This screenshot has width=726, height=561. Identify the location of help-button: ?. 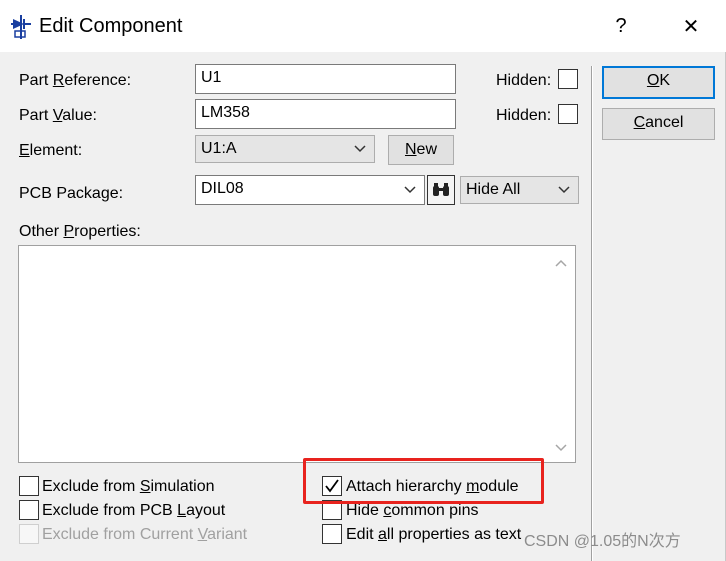
(621, 26).